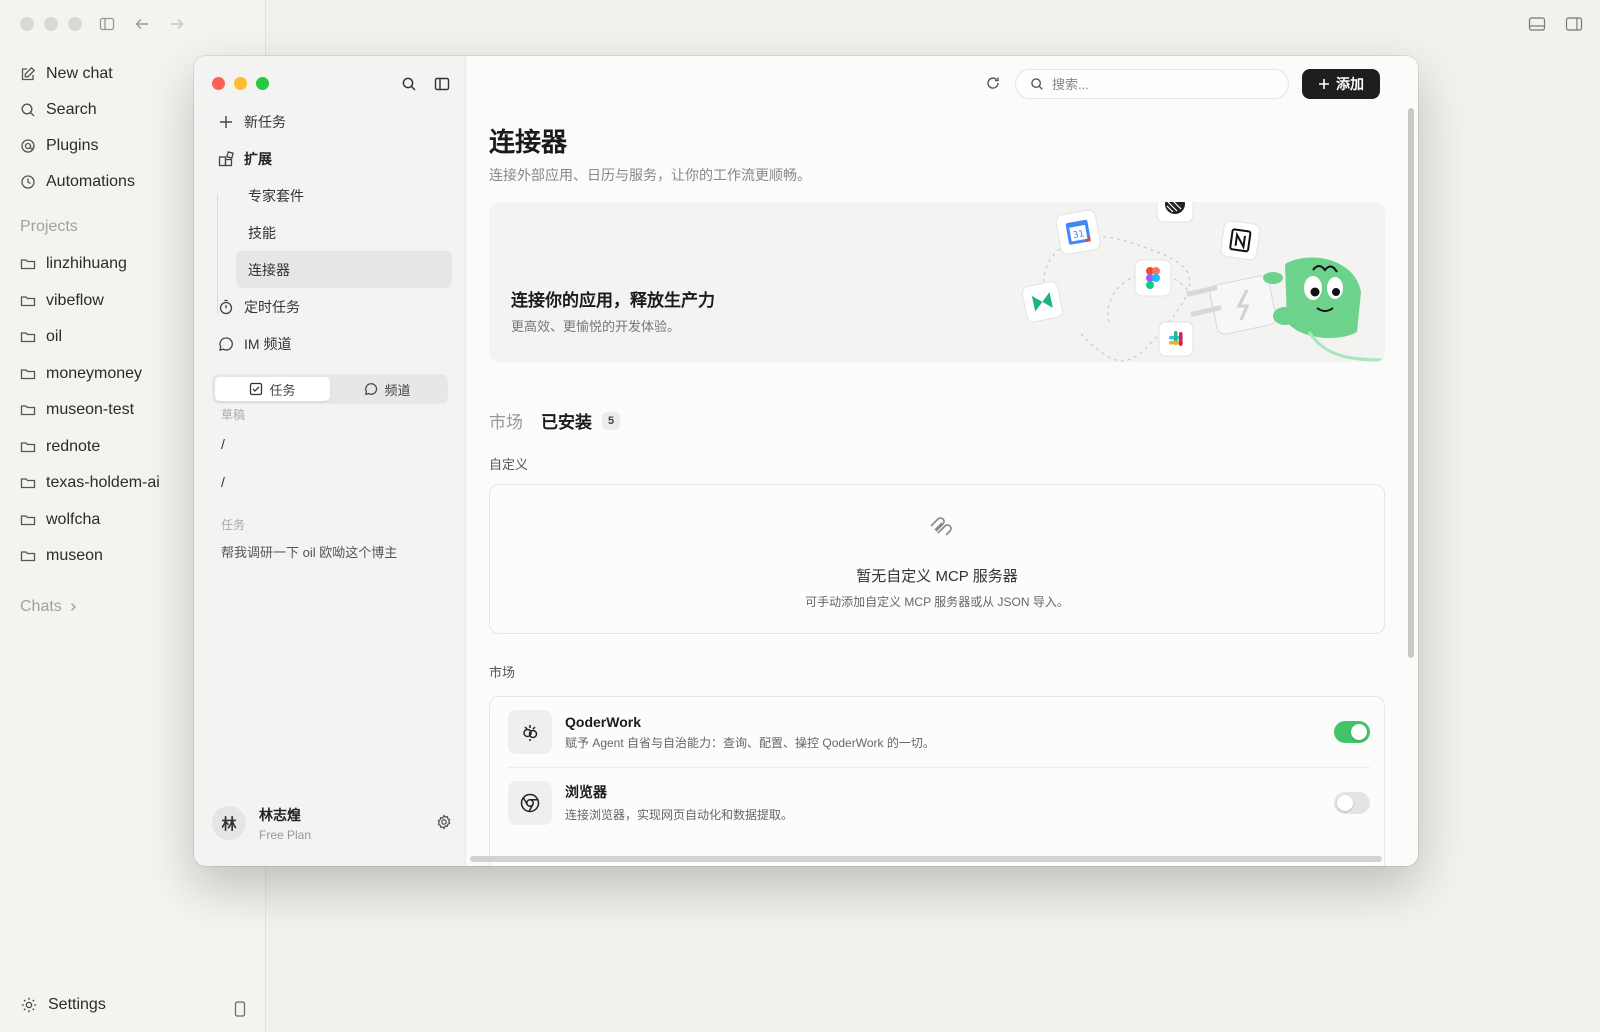  Describe the element at coordinates (1175, 212) in the screenshot. I see `linear-icon` at that location.